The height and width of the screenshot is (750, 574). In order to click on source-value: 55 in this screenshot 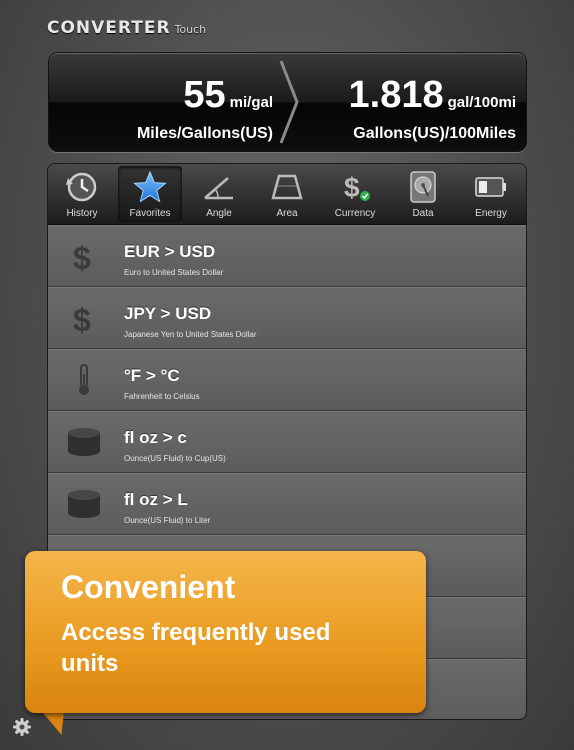, I will do `click(204, 95)`.